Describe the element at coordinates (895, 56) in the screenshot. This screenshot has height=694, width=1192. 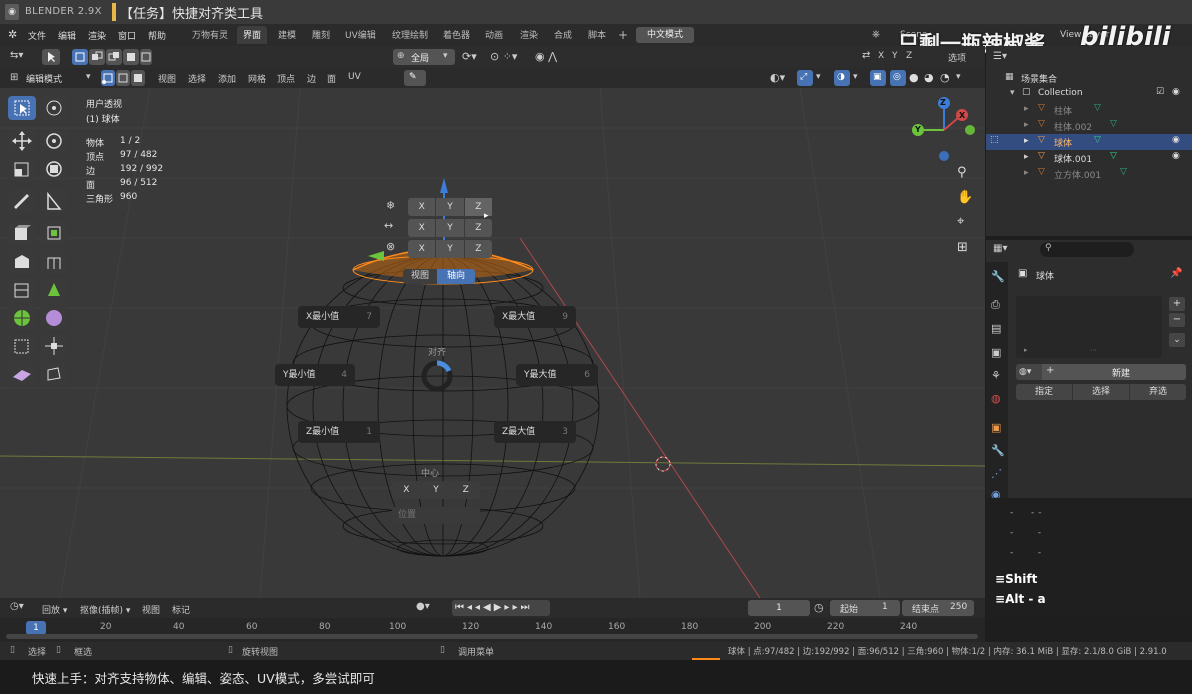
I see `mirror-y: Y` at that location.